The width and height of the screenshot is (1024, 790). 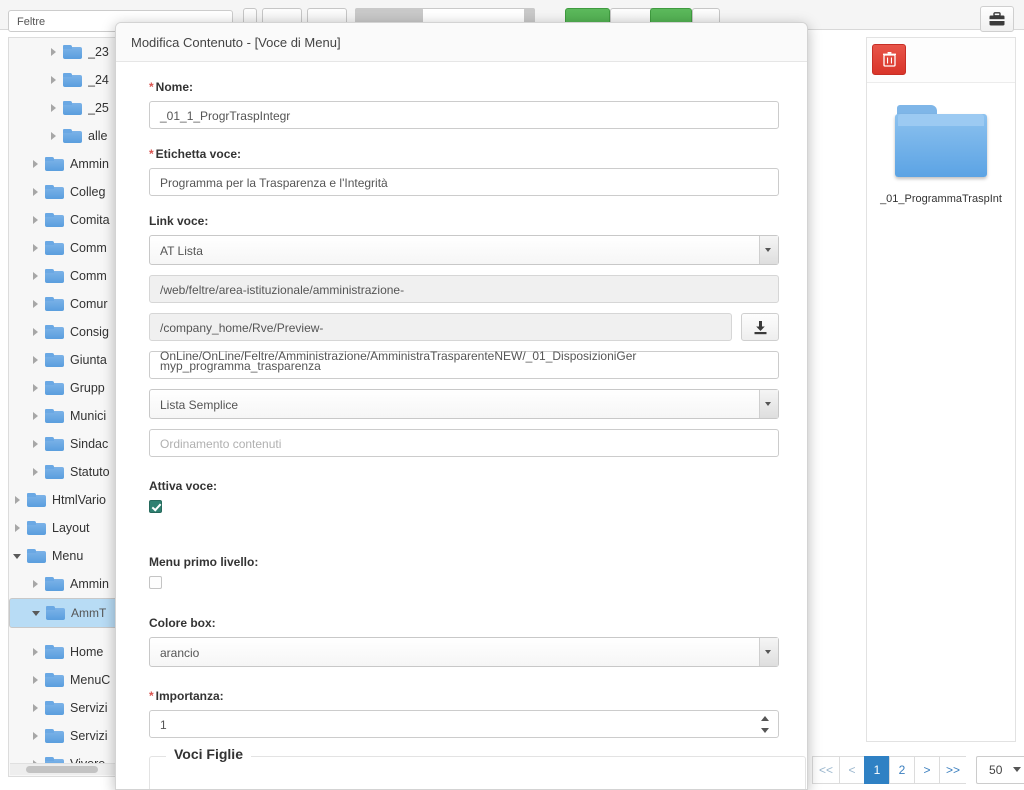 I want to click on trash-icon, so click(x=889, y=59).